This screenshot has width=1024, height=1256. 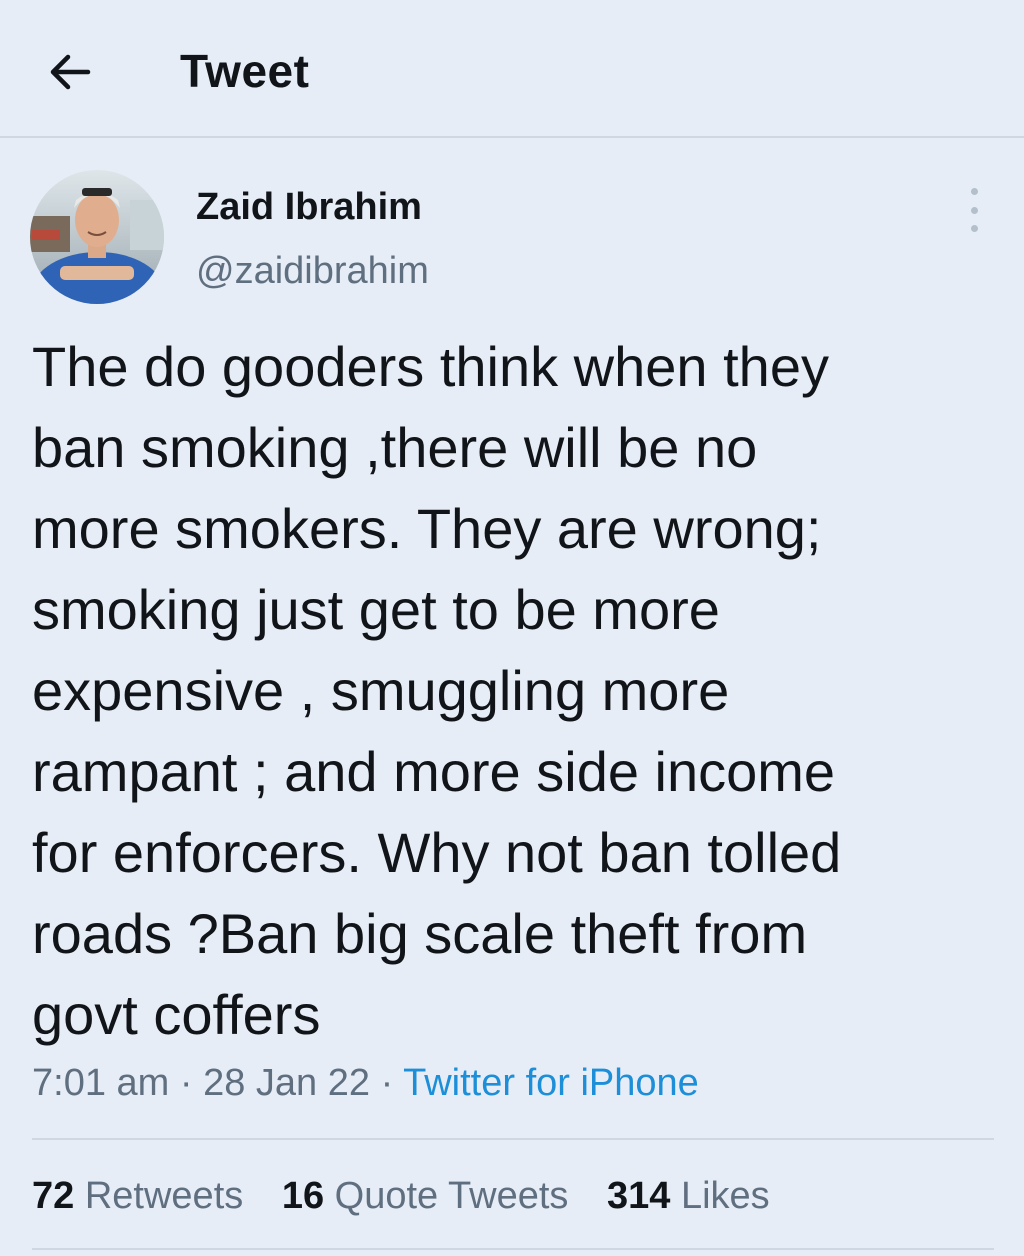 I want to click on arrow-left-icon, so click(x=70, y=72).